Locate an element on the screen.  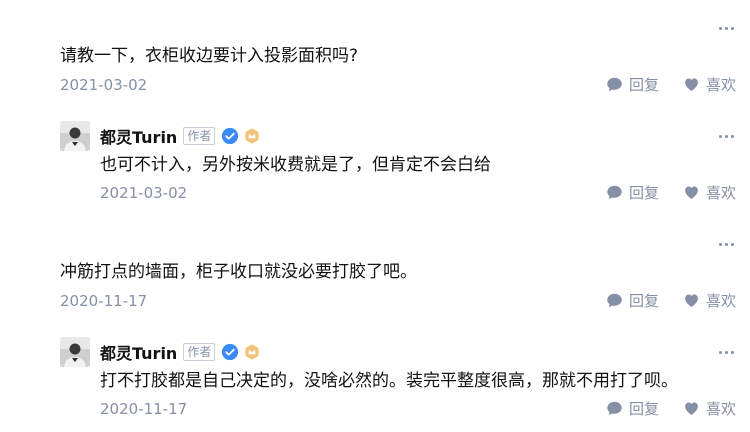
comment-text: 请教一下，衣柜收边要计入投影面积吗? is located at coordinates (209, 56).